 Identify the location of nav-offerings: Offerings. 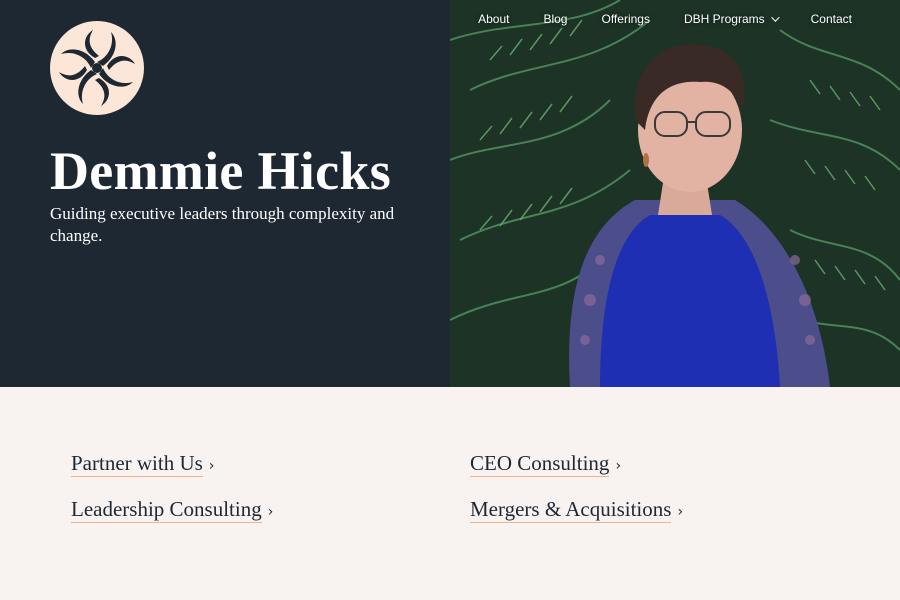
(625, 19).